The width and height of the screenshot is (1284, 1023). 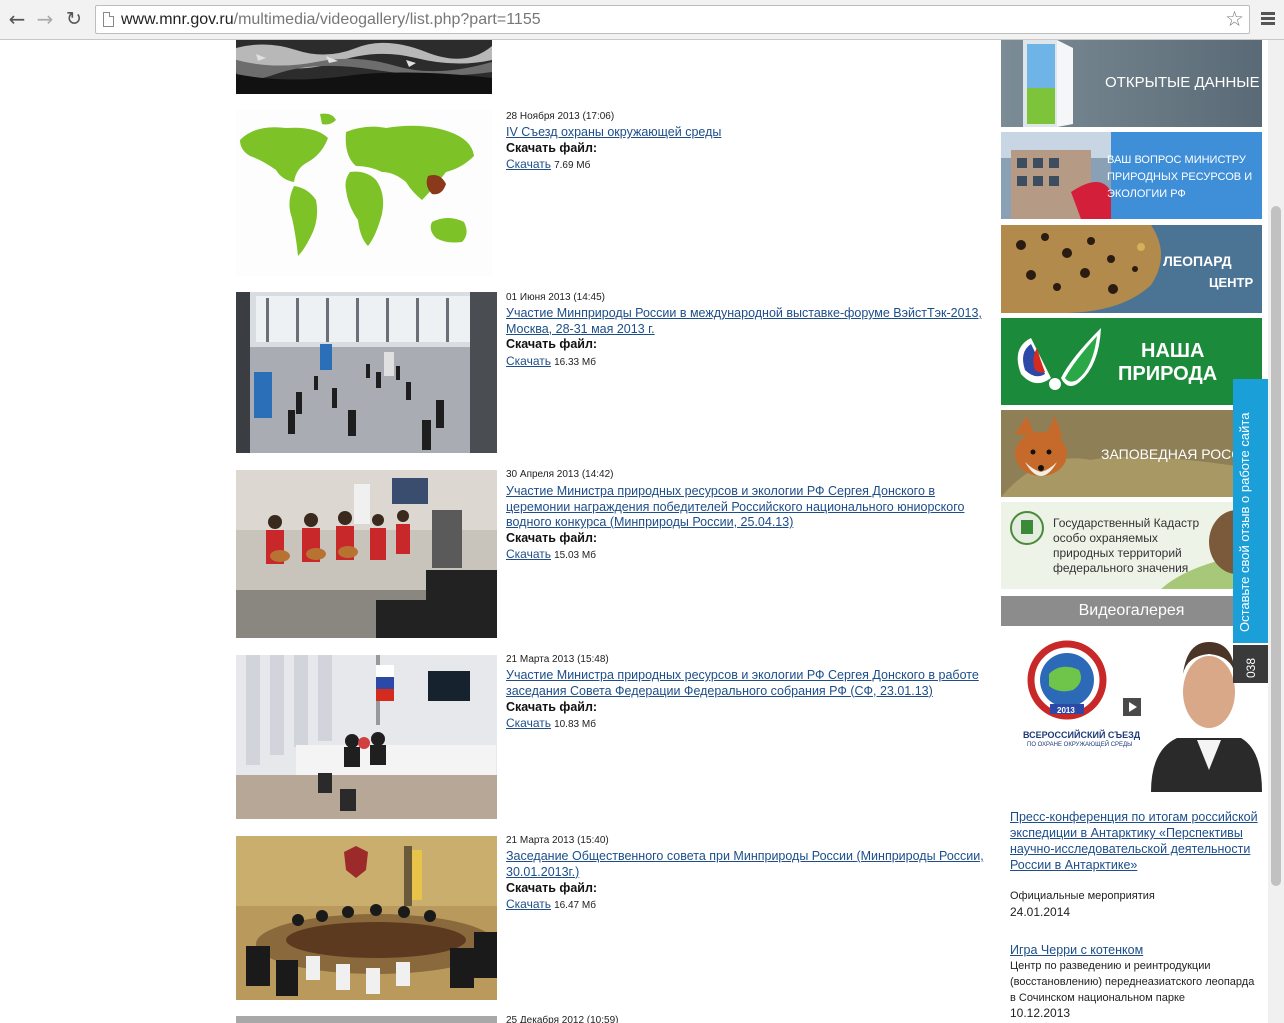 What do you see at coordinates (1080, 745) in the screenshot?
I see `featured-video-caption-line2: ПО ОХРАНЕ ОКРУЖАЮЩЕЙ СРЕДЫ` at bounding box center [1080, 745].